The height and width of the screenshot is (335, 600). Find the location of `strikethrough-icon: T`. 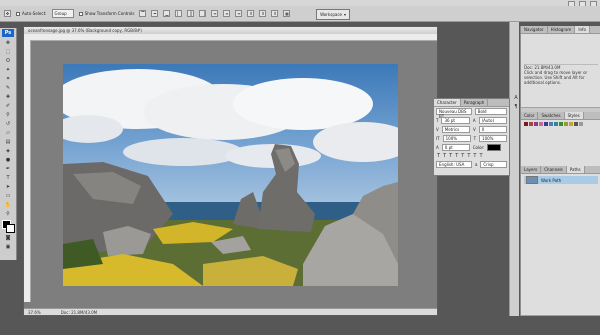

strikethrough-icon: T is located at coordinates (480, 156).